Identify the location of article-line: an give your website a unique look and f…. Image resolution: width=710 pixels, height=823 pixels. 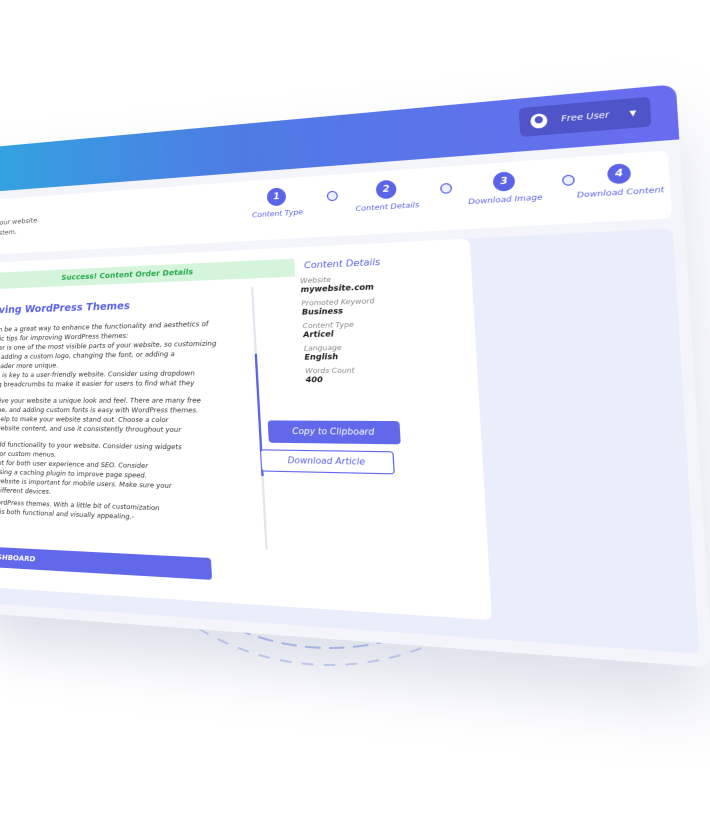
(126, 401).